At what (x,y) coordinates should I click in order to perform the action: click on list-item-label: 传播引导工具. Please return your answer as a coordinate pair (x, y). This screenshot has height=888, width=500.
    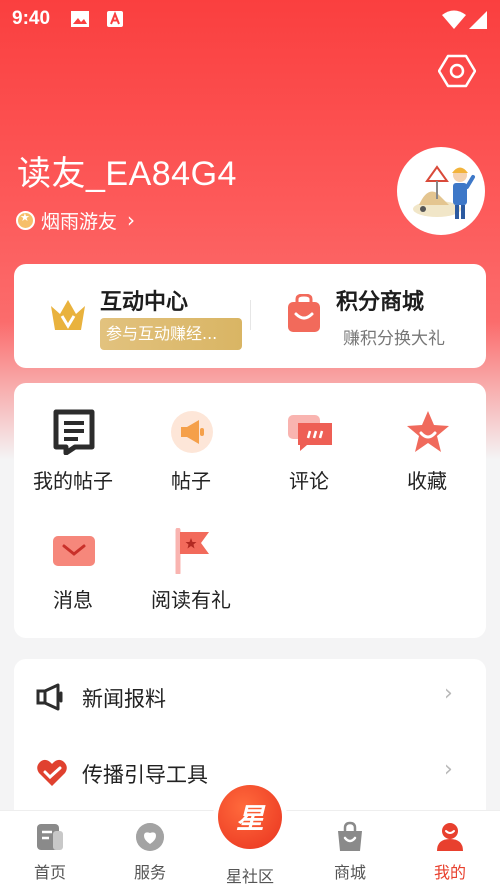
    Looking at the image, I should click on (145, 775).